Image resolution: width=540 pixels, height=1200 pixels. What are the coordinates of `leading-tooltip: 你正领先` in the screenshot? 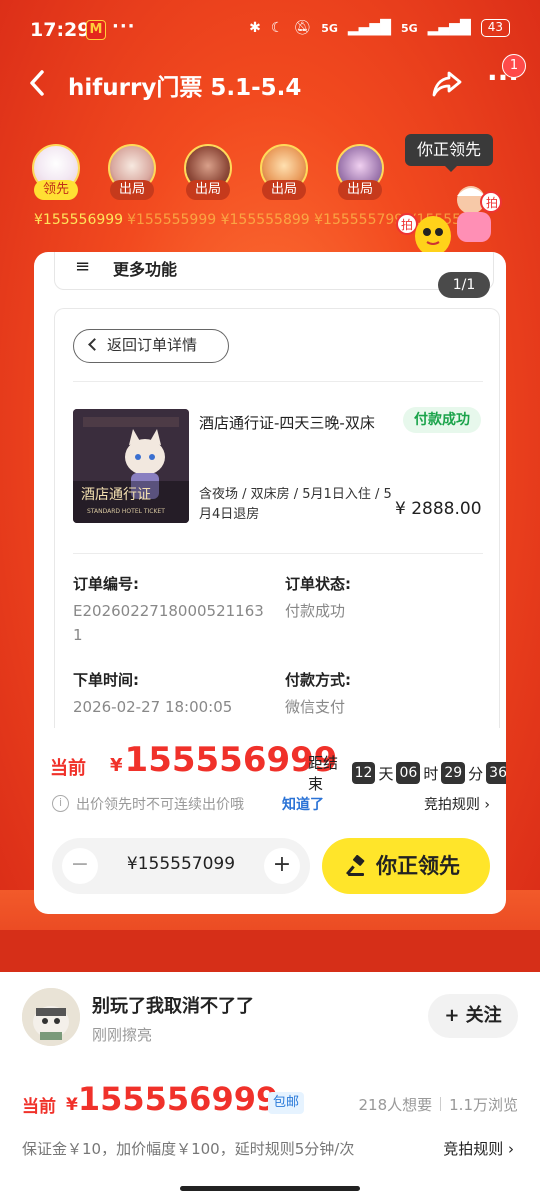 It's located at (449, 153).